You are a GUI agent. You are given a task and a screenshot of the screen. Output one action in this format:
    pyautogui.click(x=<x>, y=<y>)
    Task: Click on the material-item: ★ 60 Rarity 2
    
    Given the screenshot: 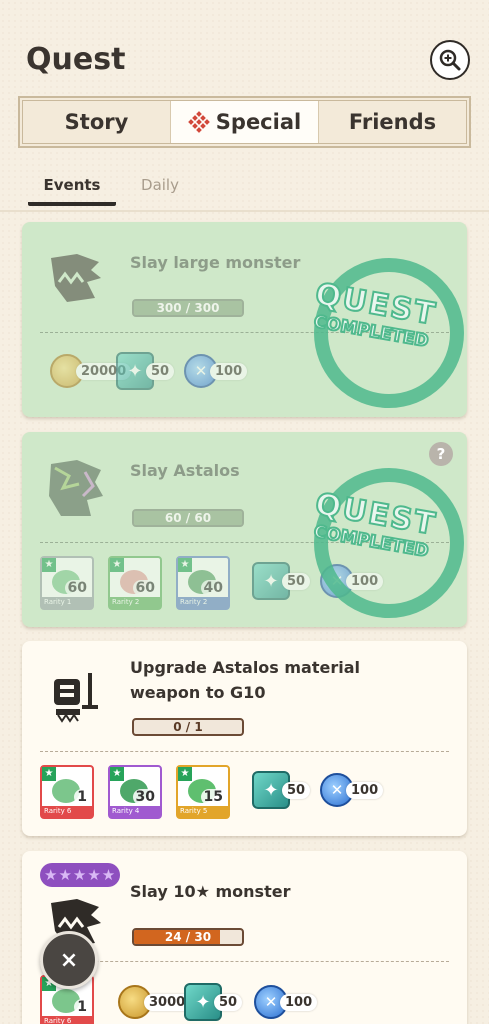 What is the action you would take?
    pyautogui.click(x=135, y=583)
    